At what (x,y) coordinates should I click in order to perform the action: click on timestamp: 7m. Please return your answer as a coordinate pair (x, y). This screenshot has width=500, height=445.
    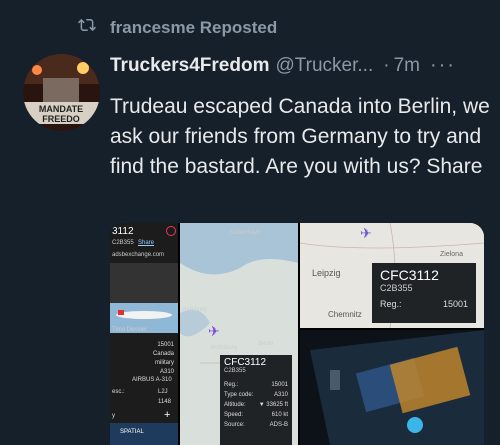
    Looking at the image, I should click on (407, 66).